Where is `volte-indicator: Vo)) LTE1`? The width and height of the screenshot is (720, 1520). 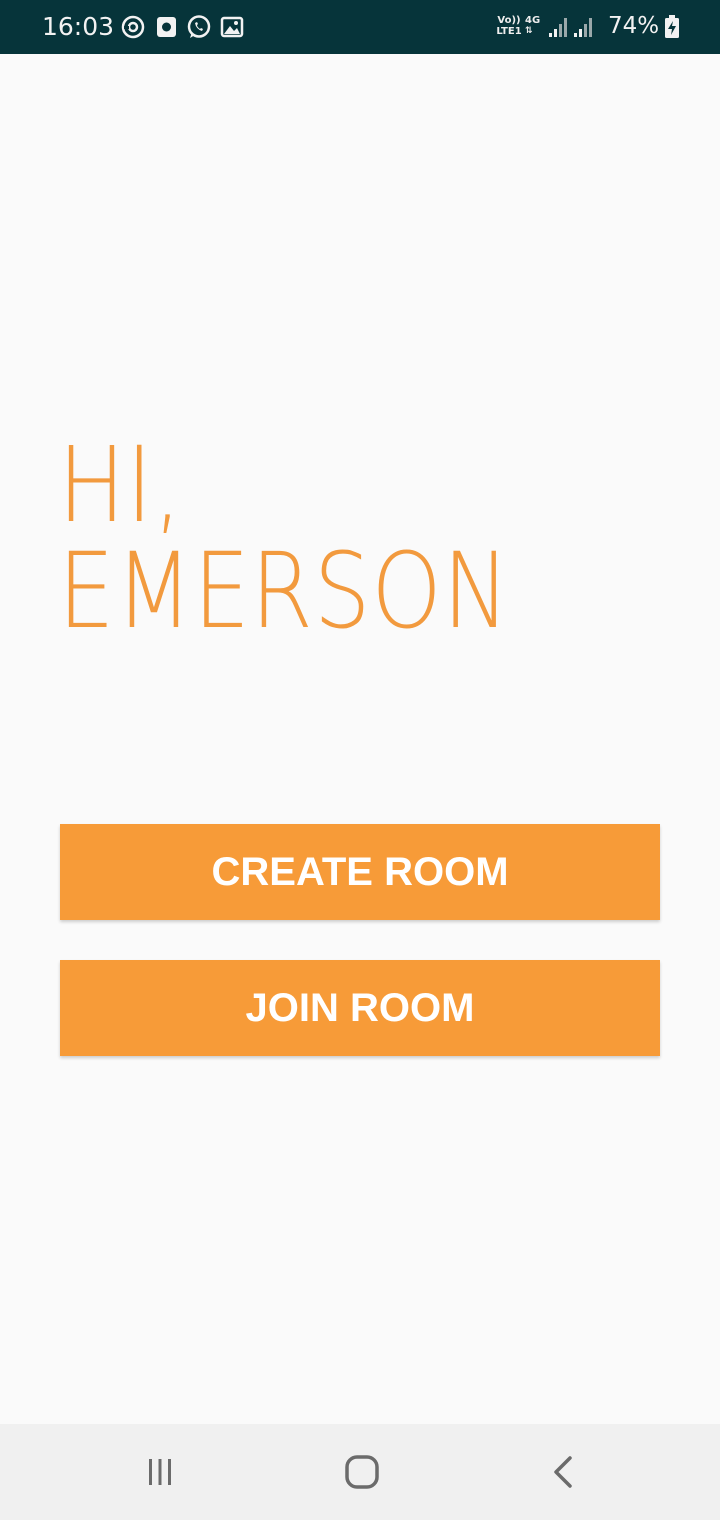 volte-indicator: Vo)) LTE1 is located at coordinates (509, 26).